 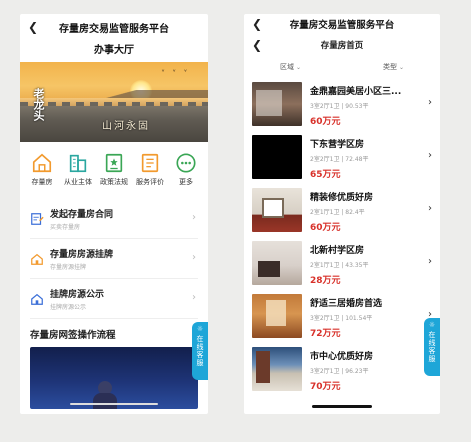 I want to click on birds: ᵛ ᵛ ᵛ, so click(x=175, y=72).